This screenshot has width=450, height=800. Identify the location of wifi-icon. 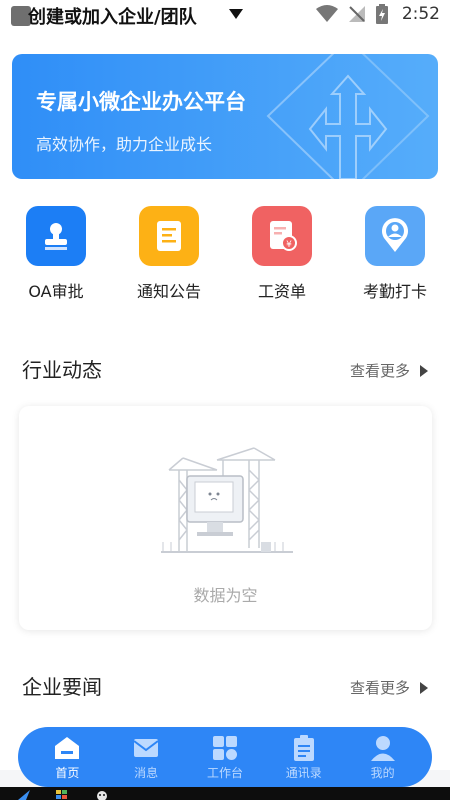
(326, 13).